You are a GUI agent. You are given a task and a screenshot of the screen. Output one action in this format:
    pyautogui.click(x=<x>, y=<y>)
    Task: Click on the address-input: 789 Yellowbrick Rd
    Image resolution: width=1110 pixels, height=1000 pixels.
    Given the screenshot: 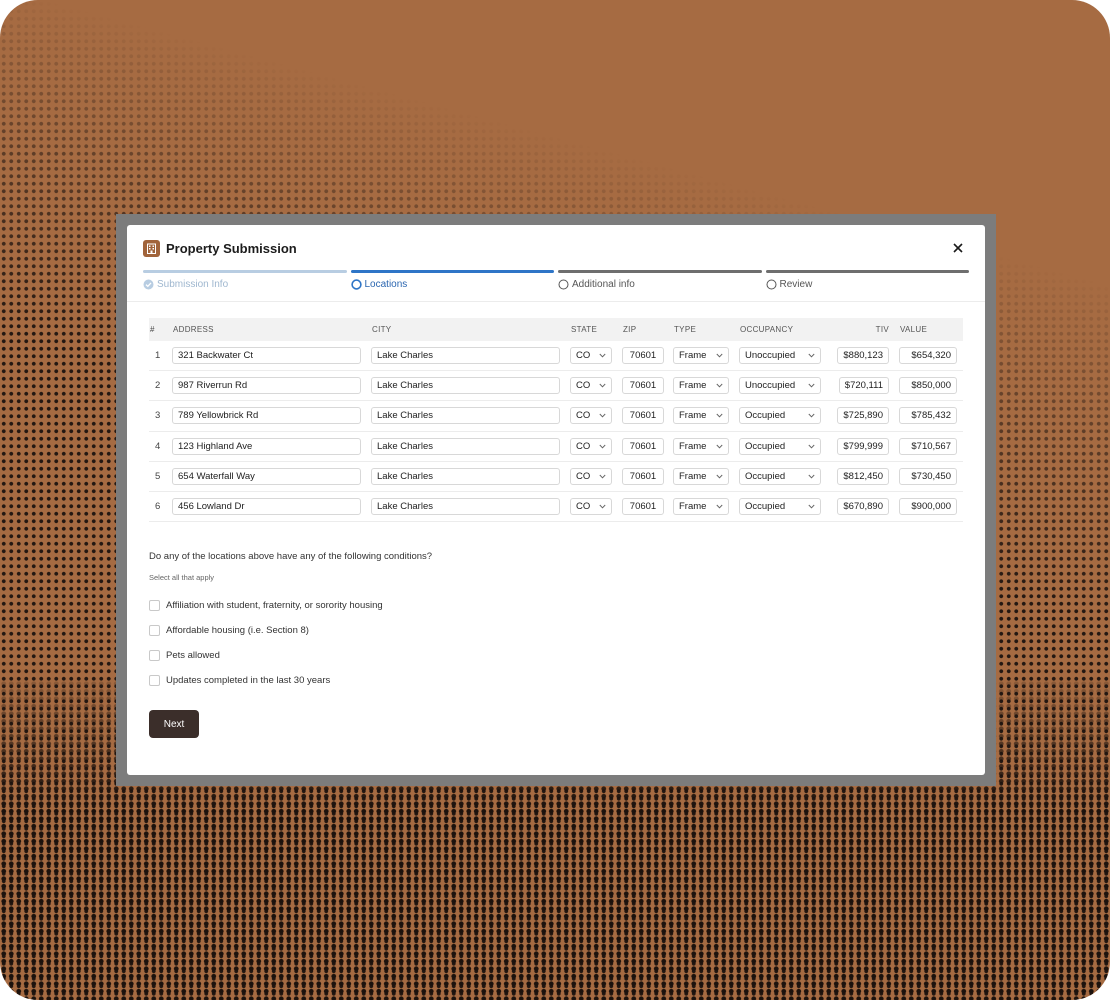 What is the action you would take?
    pyautogui.click(x=266, y=416)
    